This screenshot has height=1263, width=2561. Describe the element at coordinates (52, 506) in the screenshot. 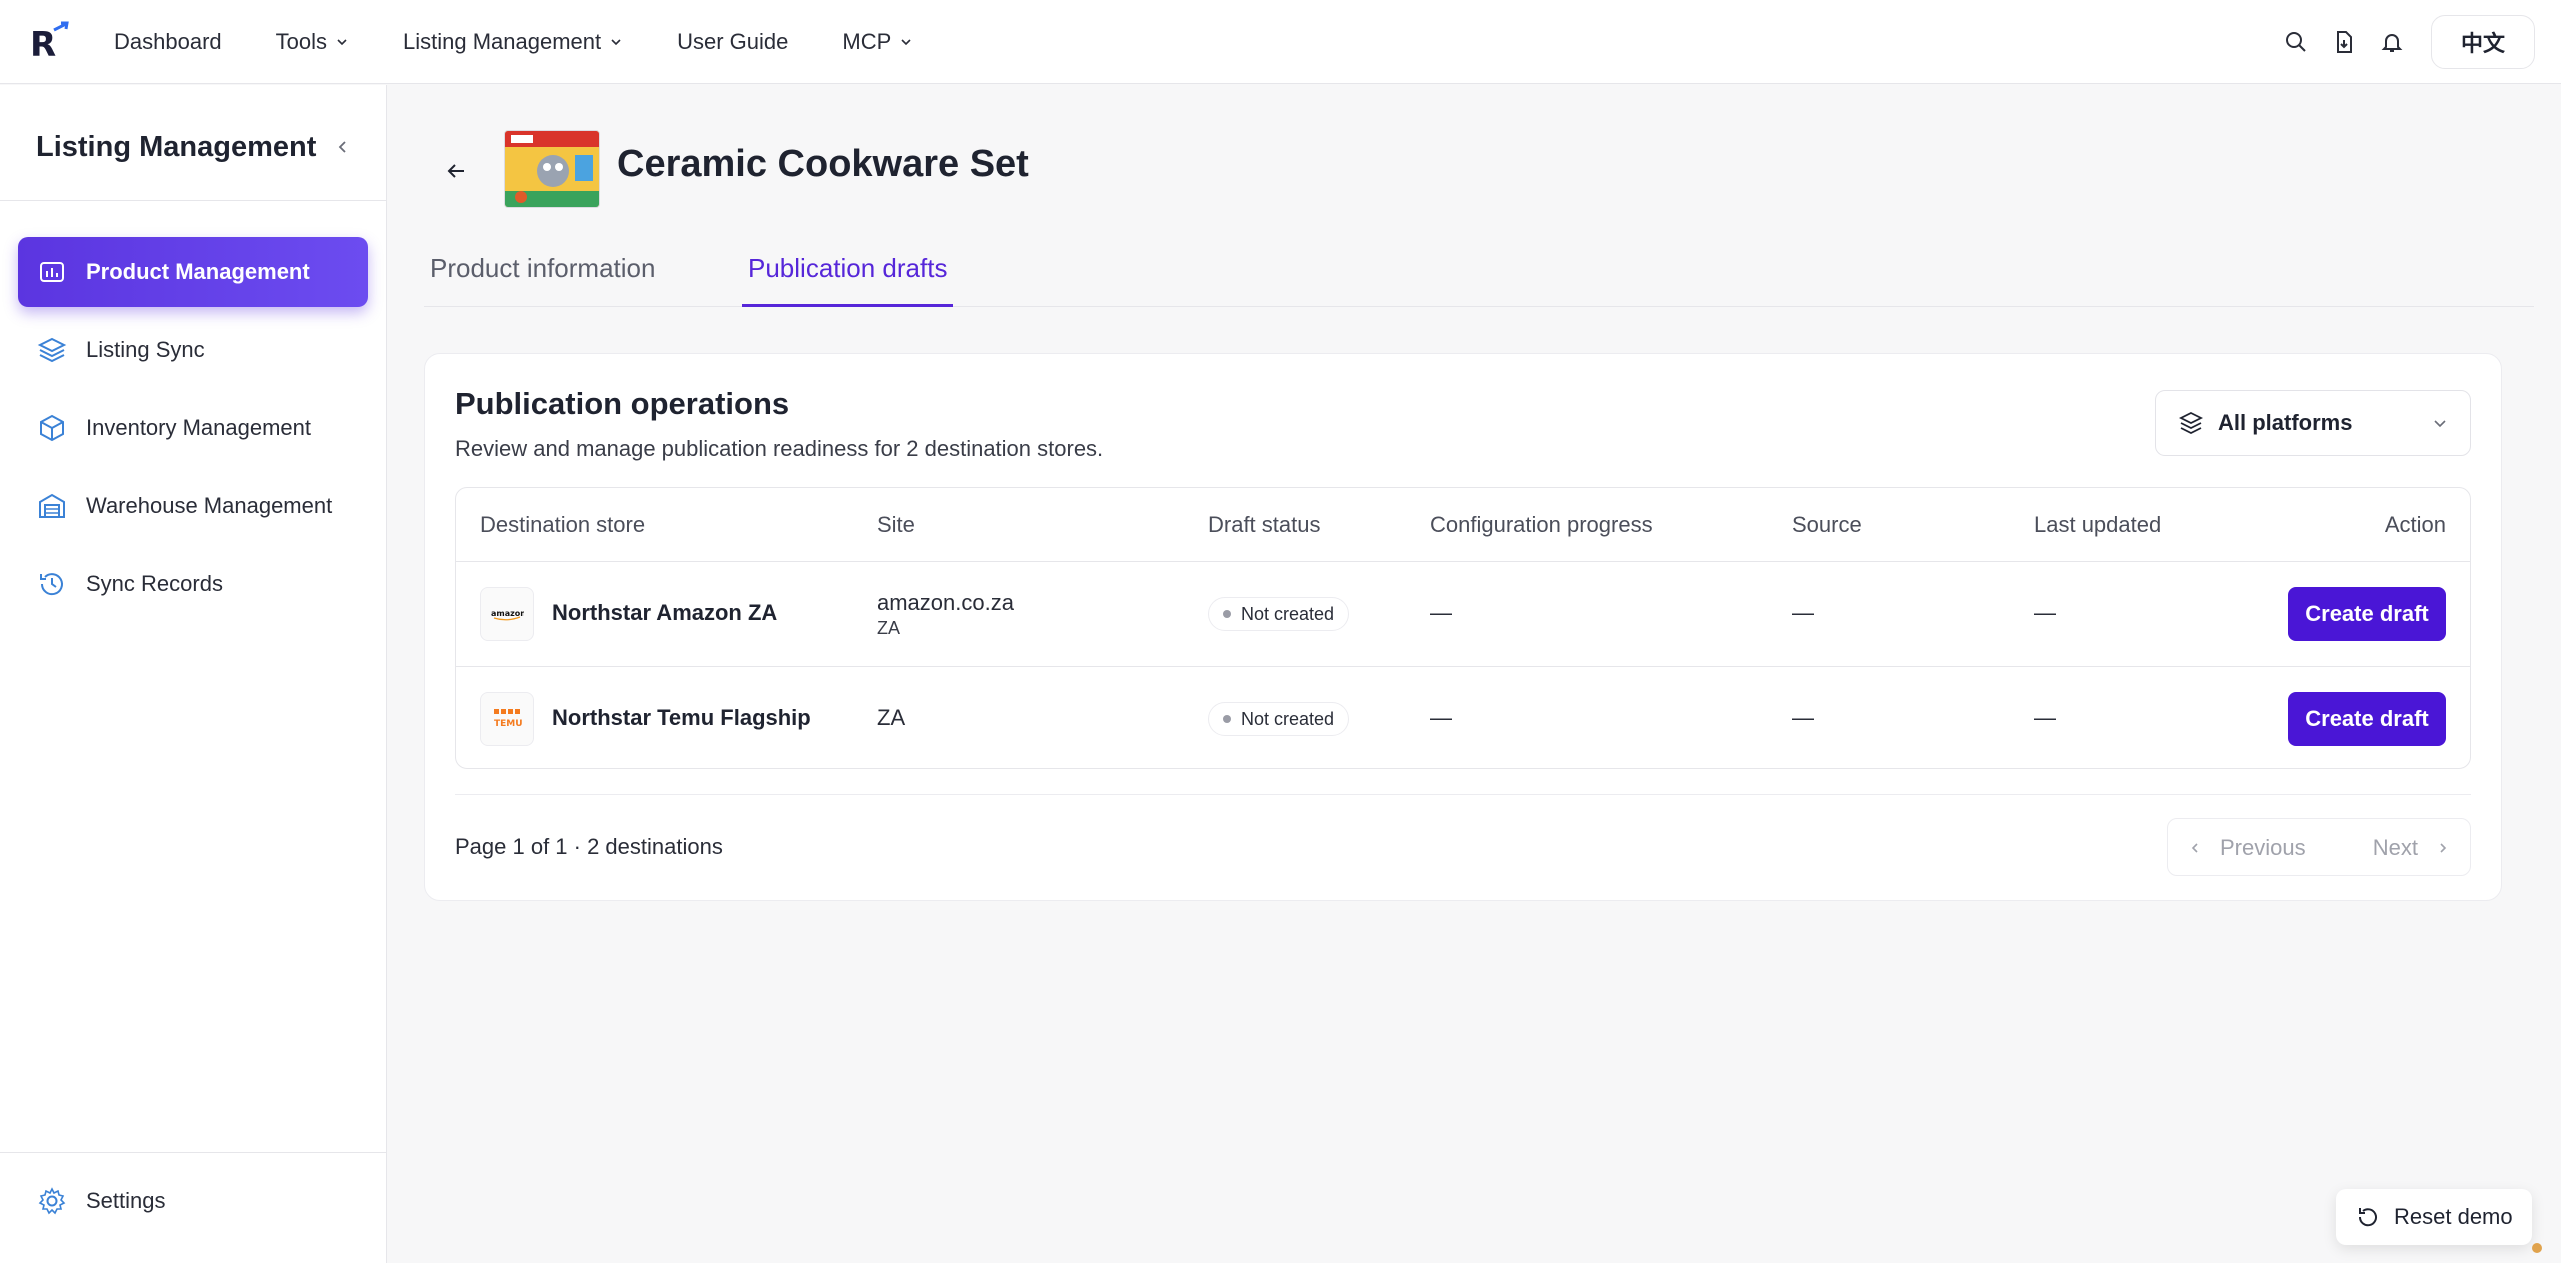

I see `warehouse-icon` at that location.